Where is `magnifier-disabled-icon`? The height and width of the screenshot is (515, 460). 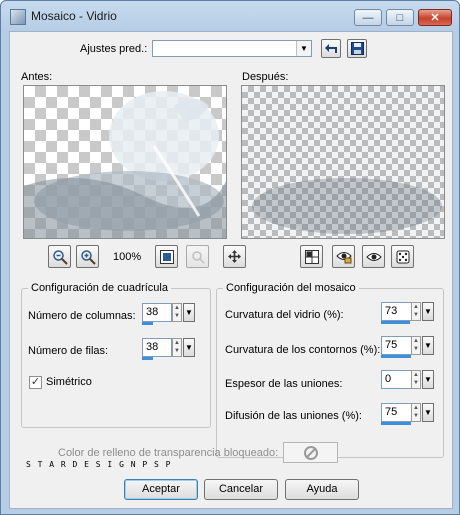
magnifier-disabled-icon is located at coordinates (198, 257).